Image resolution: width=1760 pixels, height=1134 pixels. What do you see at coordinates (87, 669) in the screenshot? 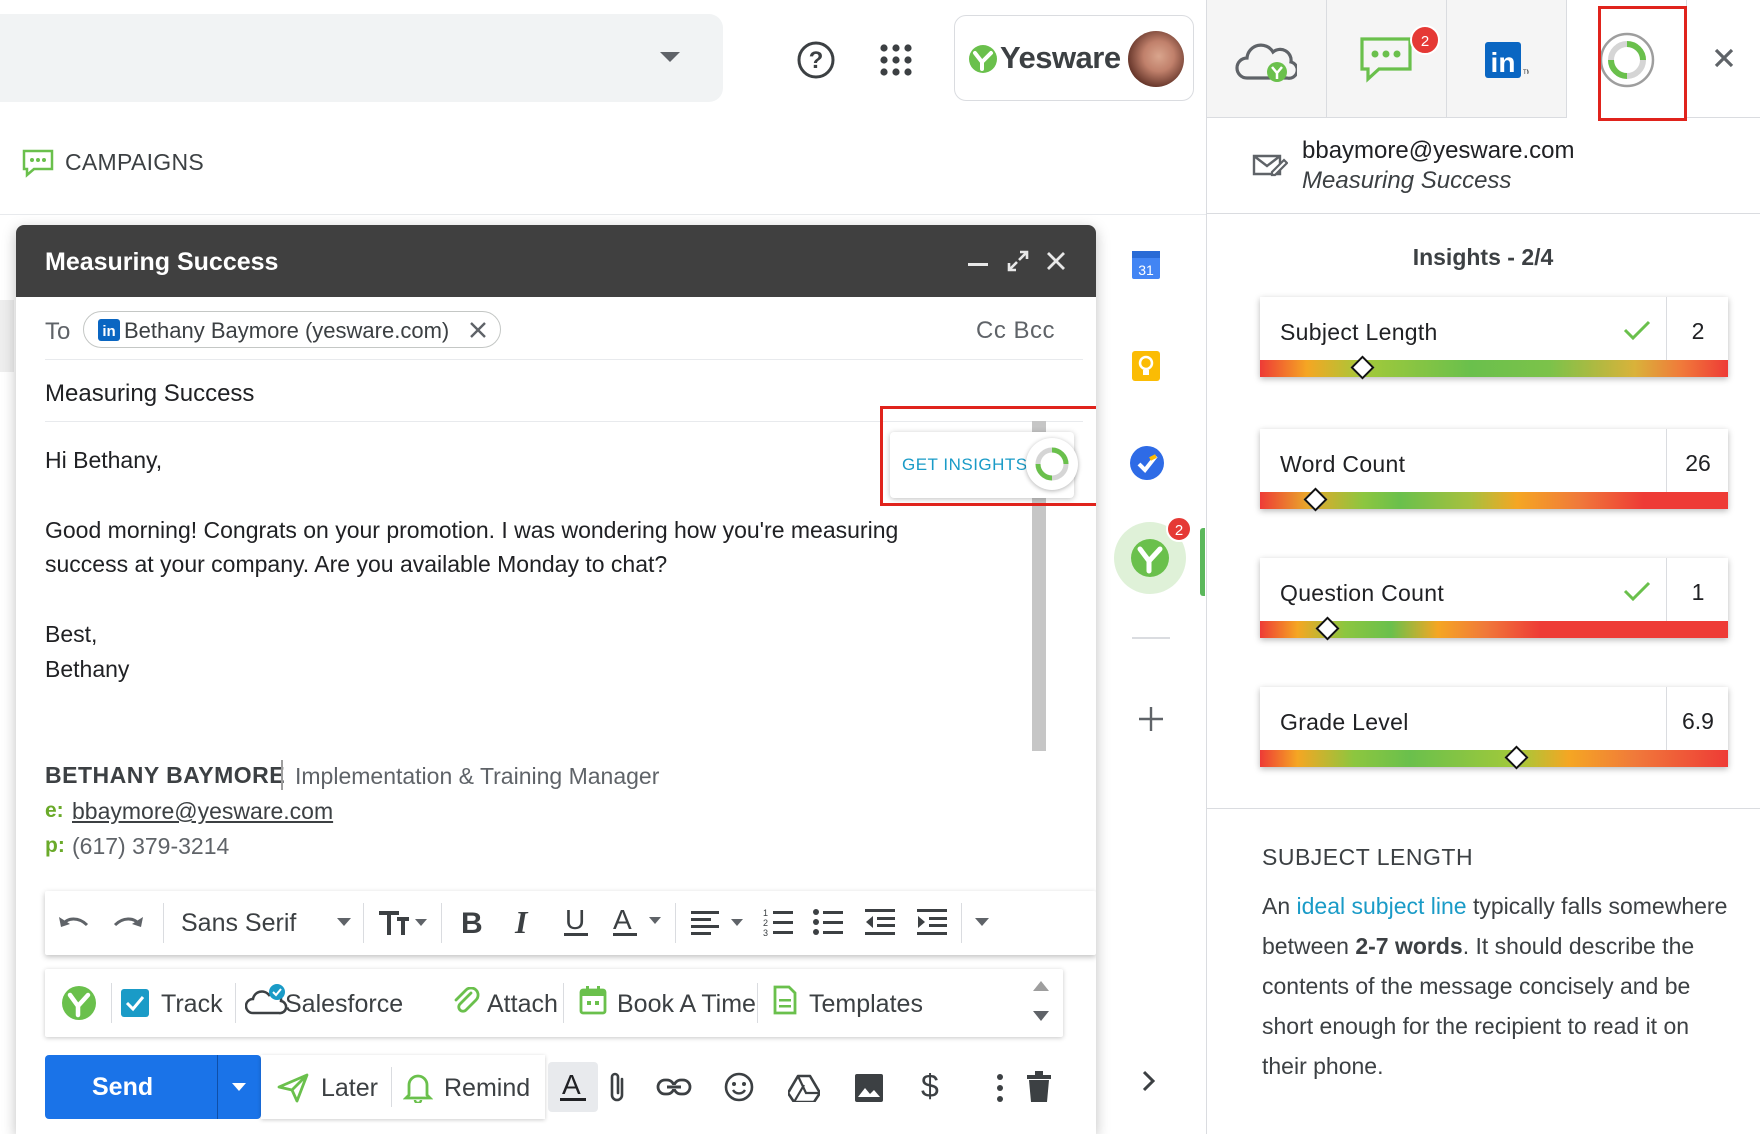
I see `body-name: Bethany` at bounding box center [87, 669].